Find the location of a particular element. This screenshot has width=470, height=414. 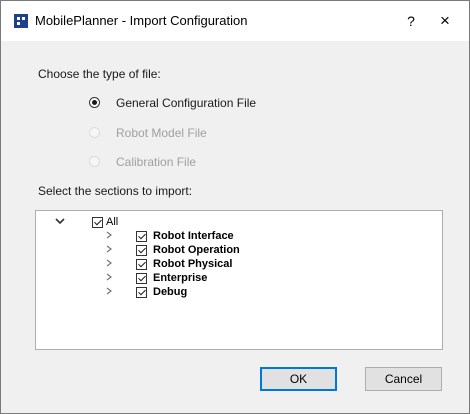

title-bar: MobilePlanner - Import Configuration ? × is located at coordinates (235, 21).